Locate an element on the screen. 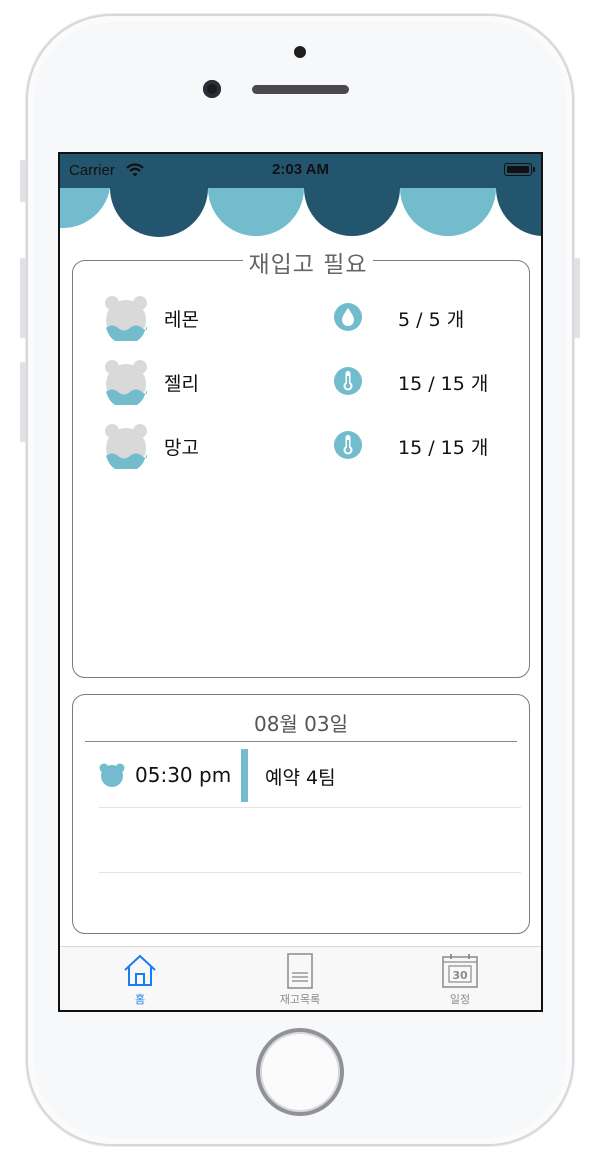 The width and height of the screenshot is (600, 1160). power-button is located at coordinates (577, 298).